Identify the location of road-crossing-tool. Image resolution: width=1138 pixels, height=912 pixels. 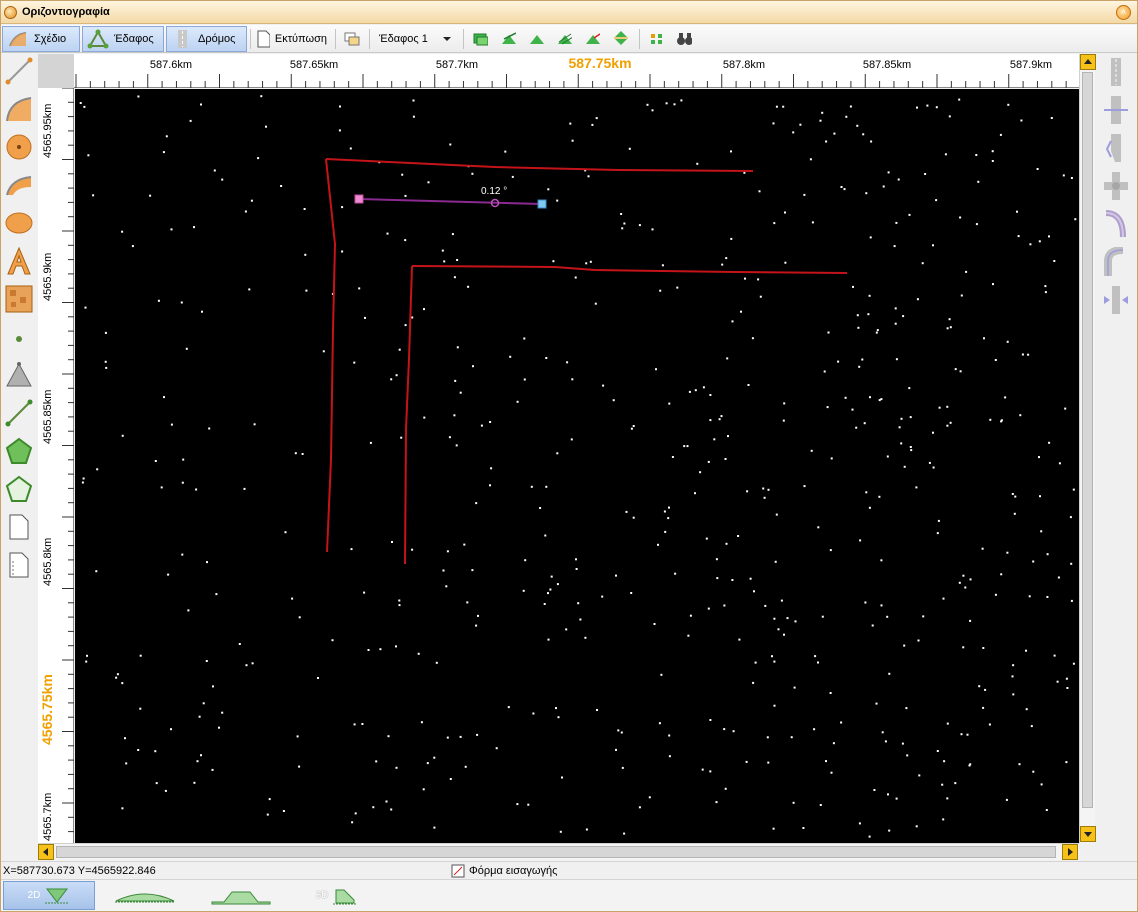
(1116, 110).